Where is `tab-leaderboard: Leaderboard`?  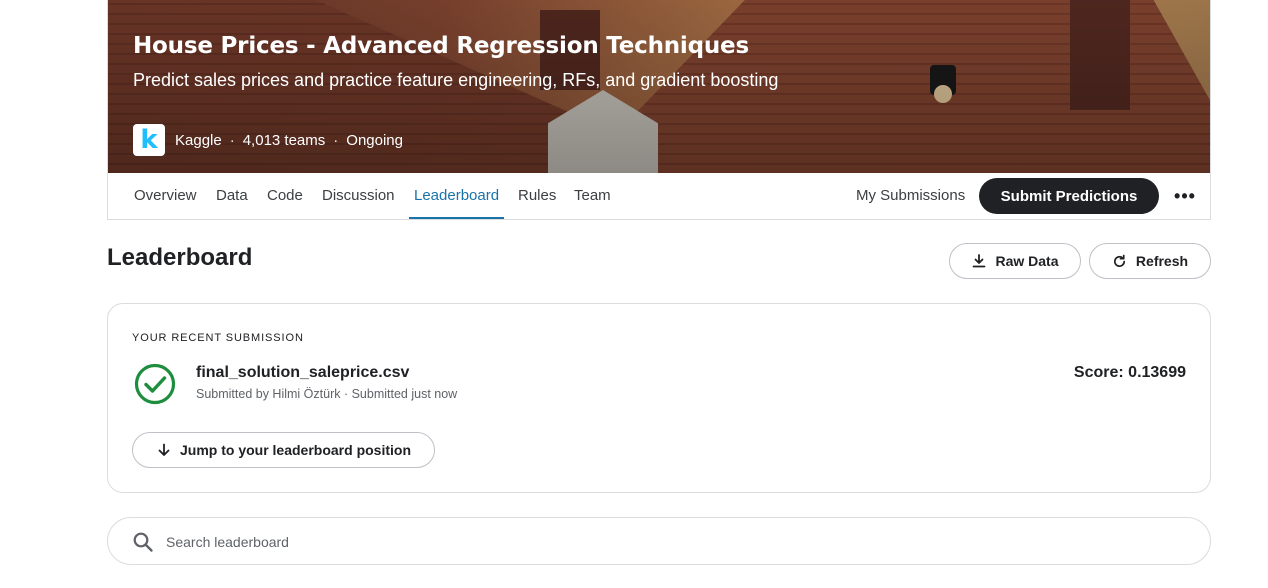 tab-leaderboard: Leaderboard is located at coordinates (456, 196).